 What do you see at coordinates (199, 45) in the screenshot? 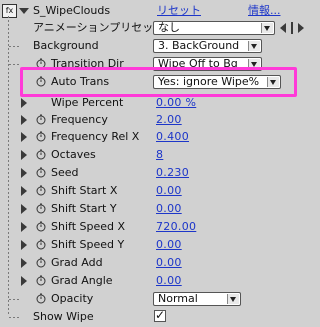
I see `background-value: 3. BackGround` at bounding box center [199, 45].